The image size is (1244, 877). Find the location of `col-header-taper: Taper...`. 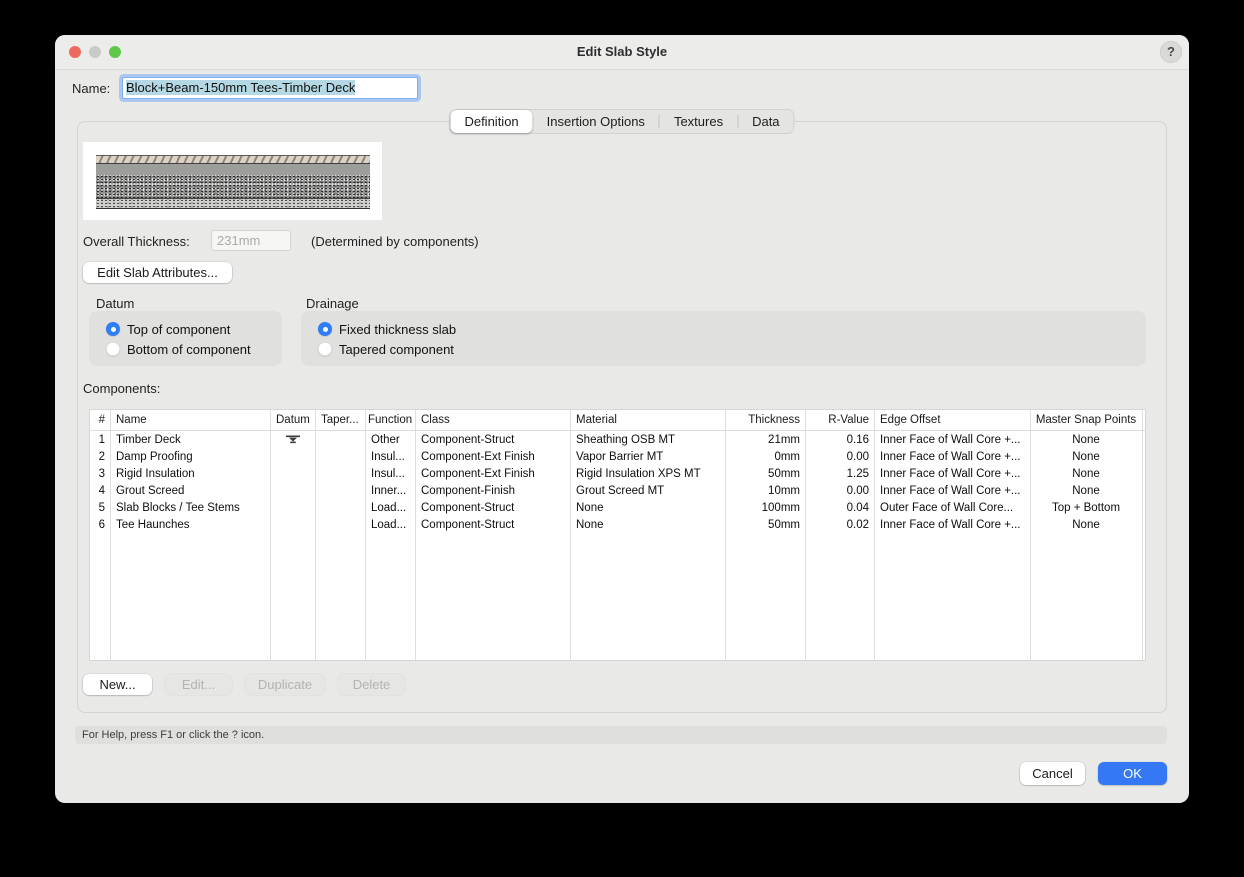

col-header-taper: Taper... is located at coordinates (340, 420).